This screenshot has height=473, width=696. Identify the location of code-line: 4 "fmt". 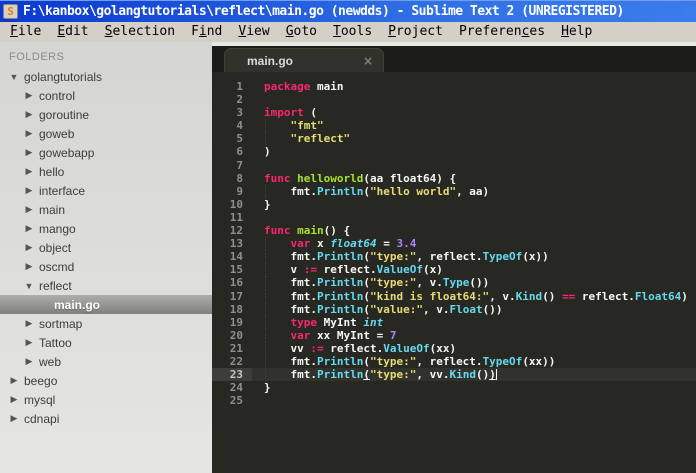
(454, 126).